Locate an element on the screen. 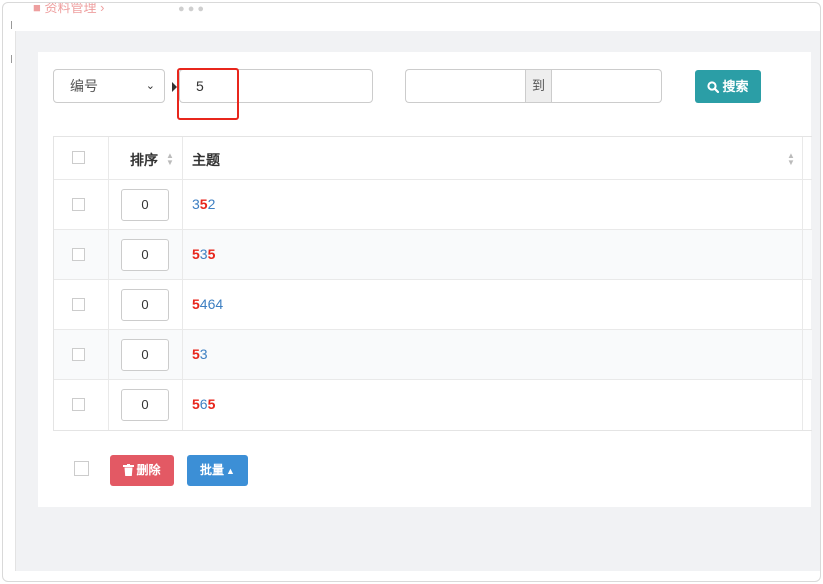 The width and height of the screenshot is (823, 584). table-row: 0 565 is located at coordinates (433, 405).